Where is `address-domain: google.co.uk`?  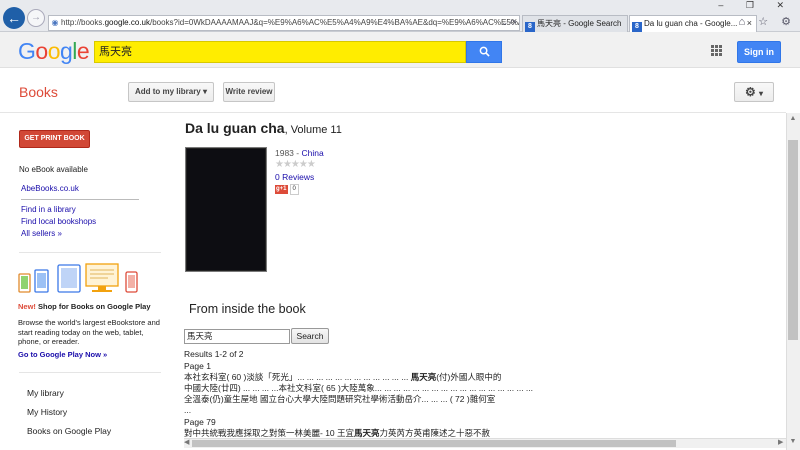 address-domain: google.co.uk is located at coordinates (127, 22).